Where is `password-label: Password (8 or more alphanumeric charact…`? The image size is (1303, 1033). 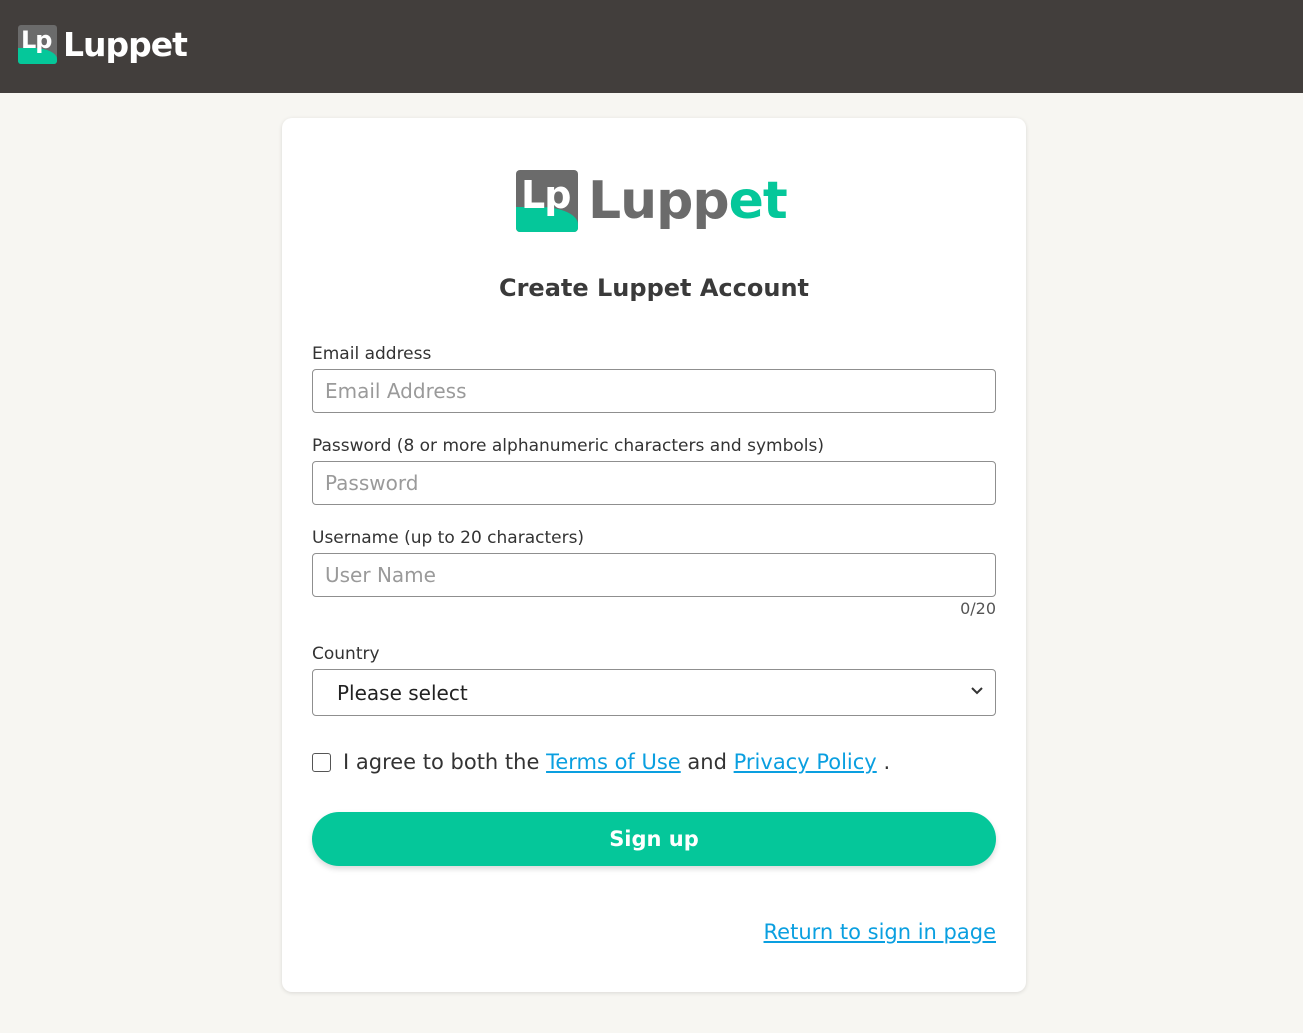
password-label: Password (8 or more alphanumeric charact… is located at coordinates (568, 446).